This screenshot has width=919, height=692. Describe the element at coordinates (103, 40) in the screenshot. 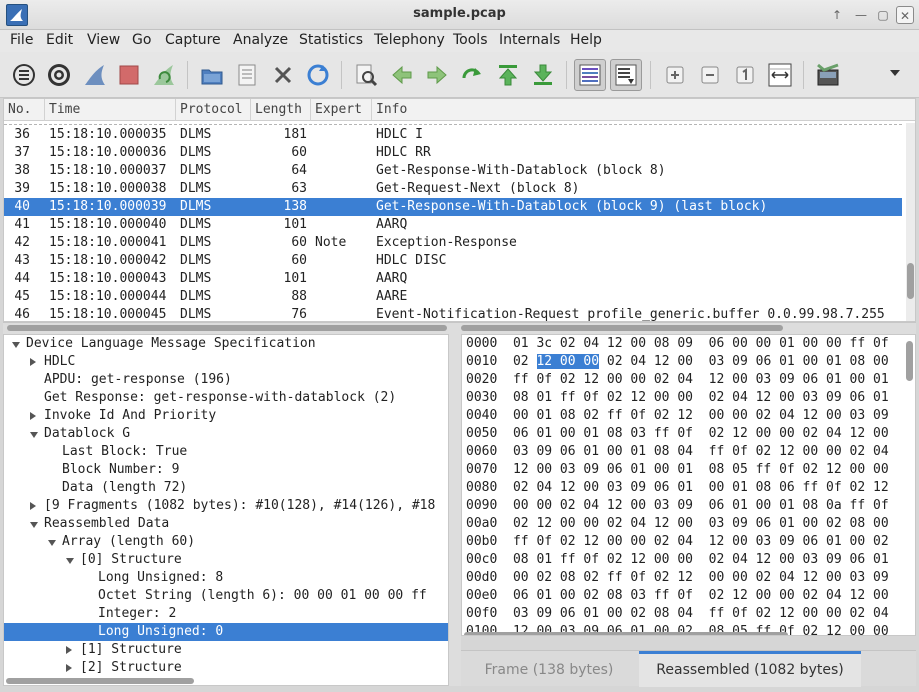

I see `menu-view: View` at that location.